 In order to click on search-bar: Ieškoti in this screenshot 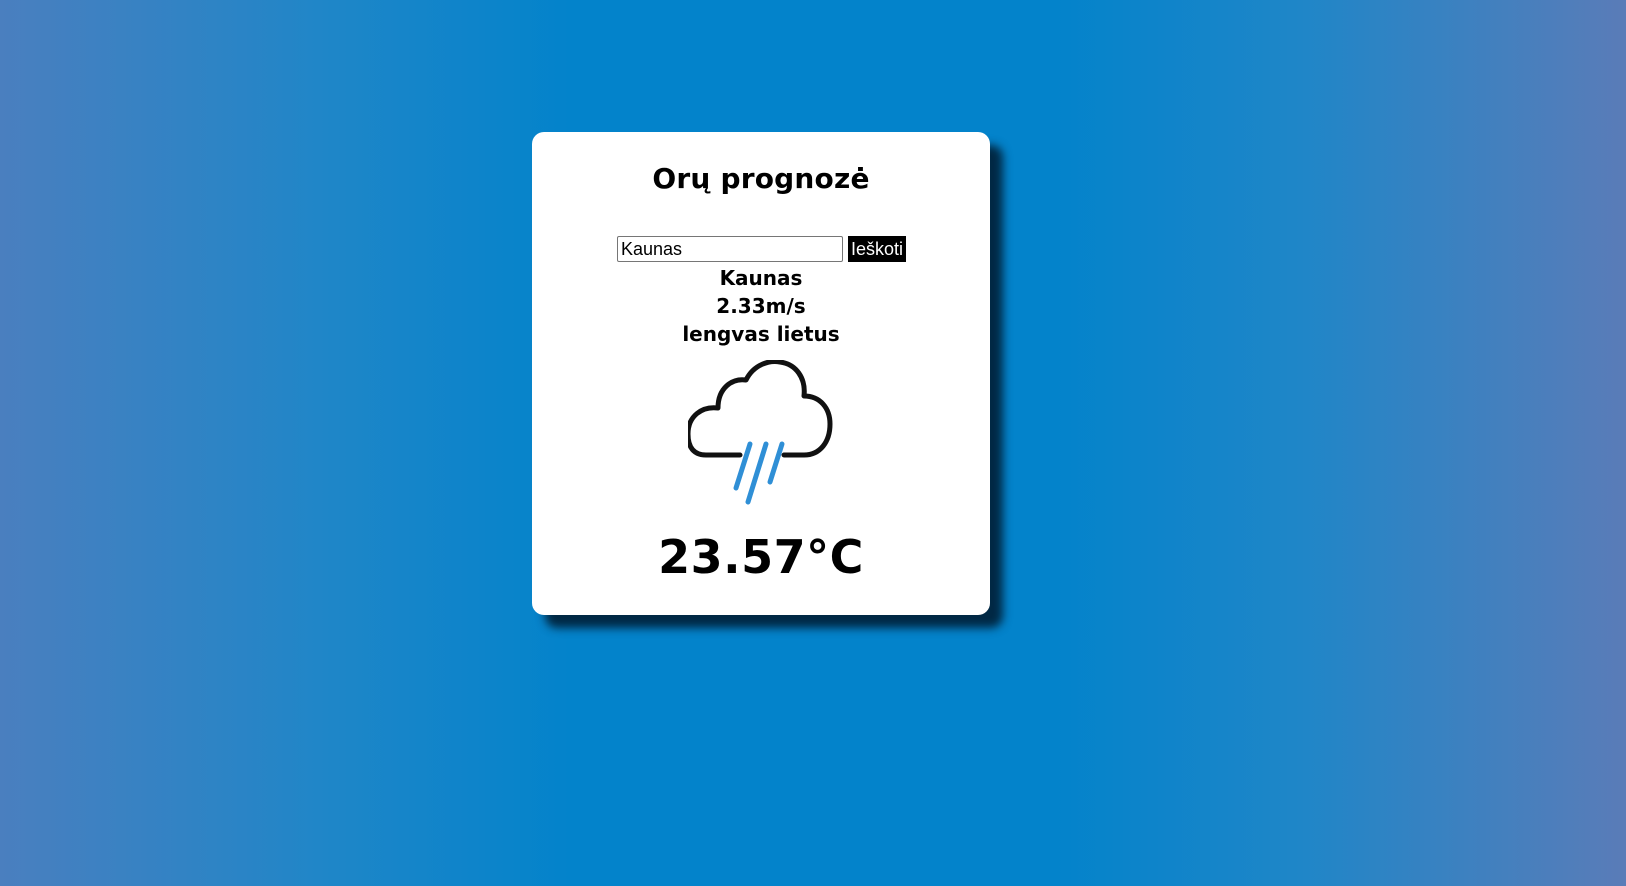, I will do `click(761, 249)`.